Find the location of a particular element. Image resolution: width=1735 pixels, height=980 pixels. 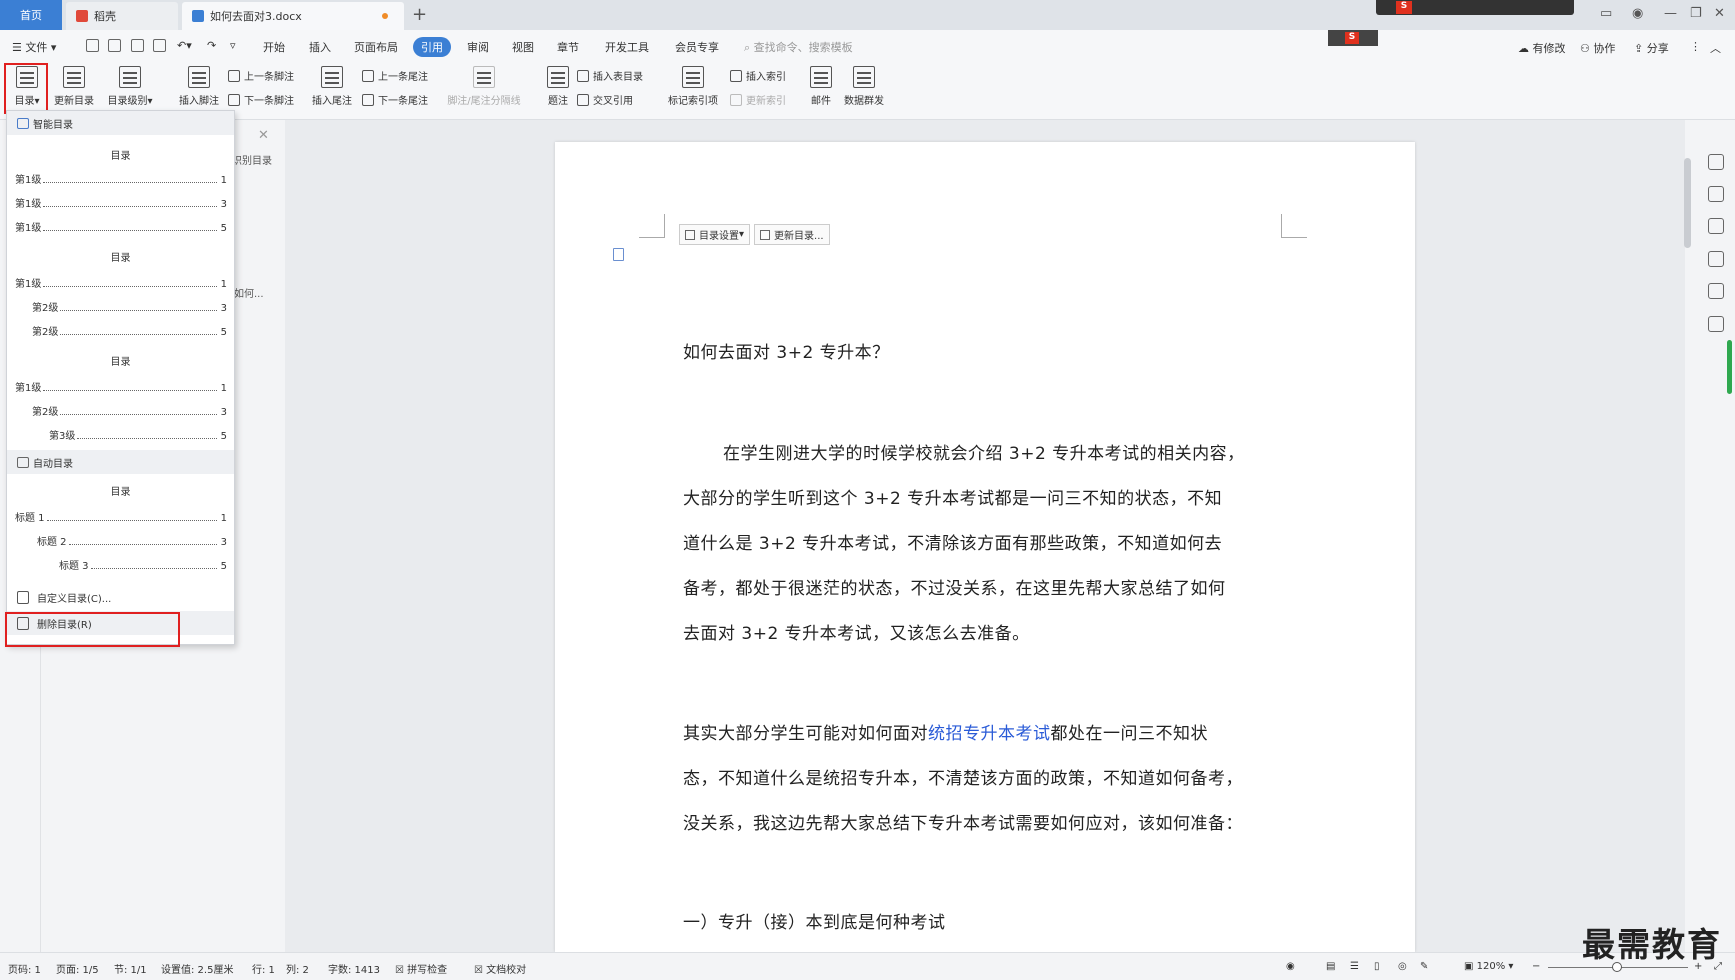

footnote-separator-button: 脚注/尾注分隔线 is located at coordinates (484, 84).